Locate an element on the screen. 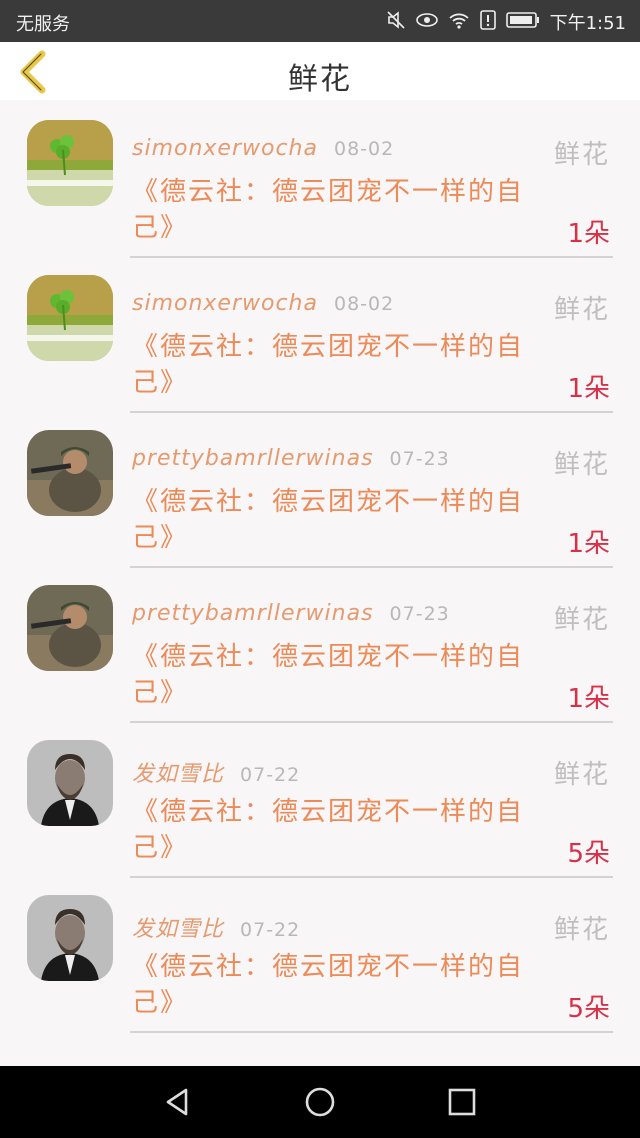  status-icons: 下午1:51 is located at coordinates (506, 22).